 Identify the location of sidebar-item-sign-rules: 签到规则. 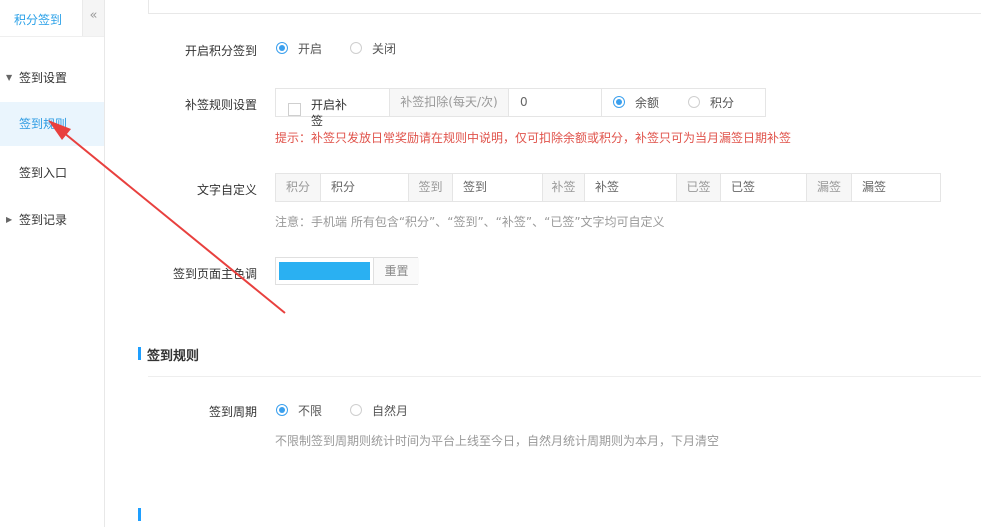
(52, 124).